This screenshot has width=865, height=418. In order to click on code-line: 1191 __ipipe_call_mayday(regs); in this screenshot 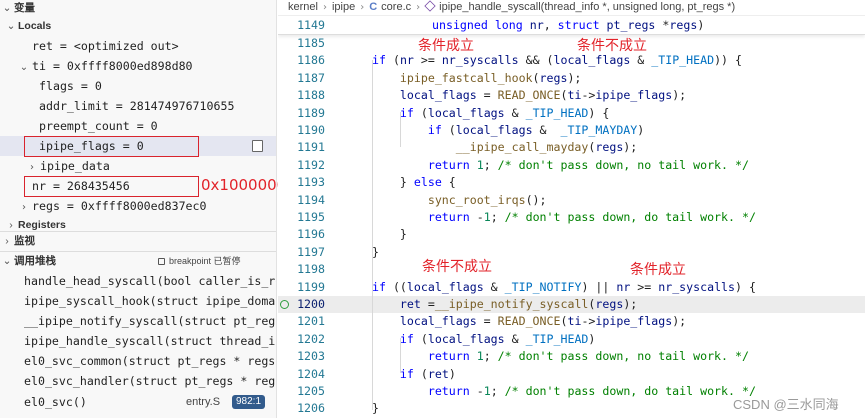, I will do `click(571, 147)`.